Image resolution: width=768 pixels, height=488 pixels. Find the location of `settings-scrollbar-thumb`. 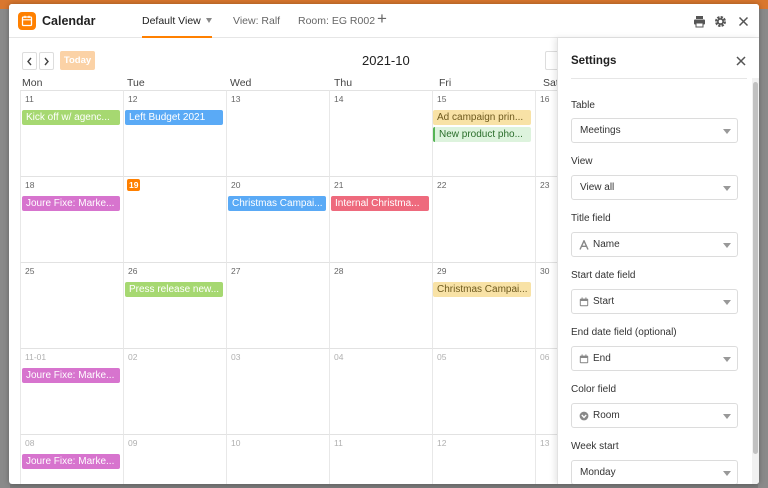

settings-scrollbar-thumb is located at coordinates (755, 268).